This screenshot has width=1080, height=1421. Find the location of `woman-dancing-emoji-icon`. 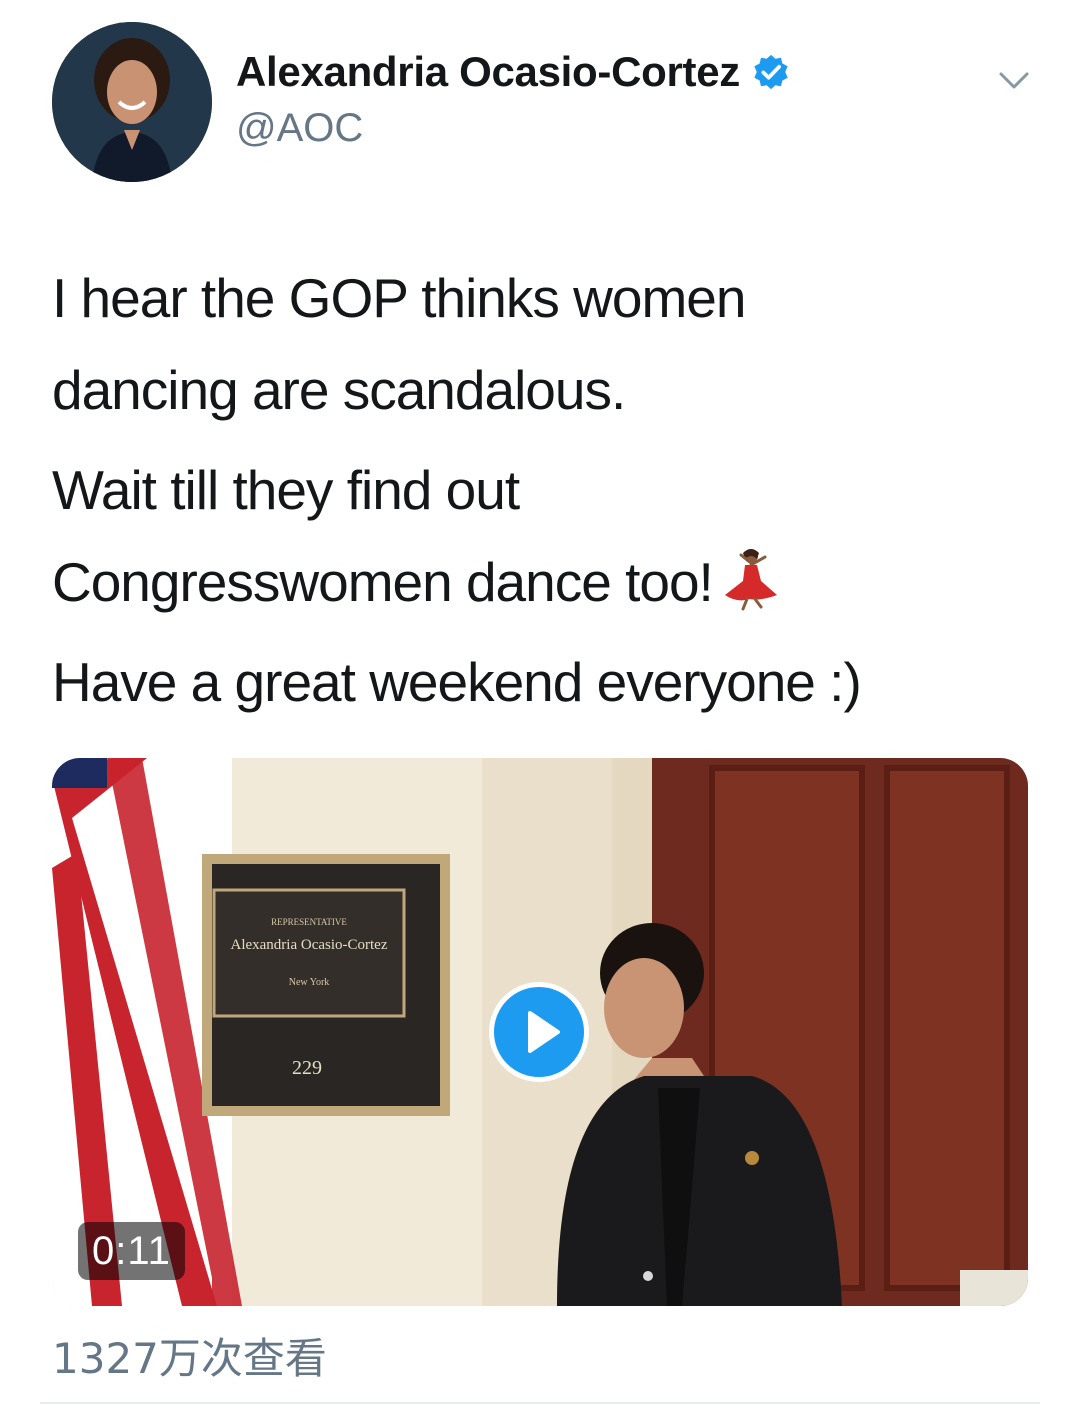

woman-dancing-emoji-icon is located at coordinates (750, 580).